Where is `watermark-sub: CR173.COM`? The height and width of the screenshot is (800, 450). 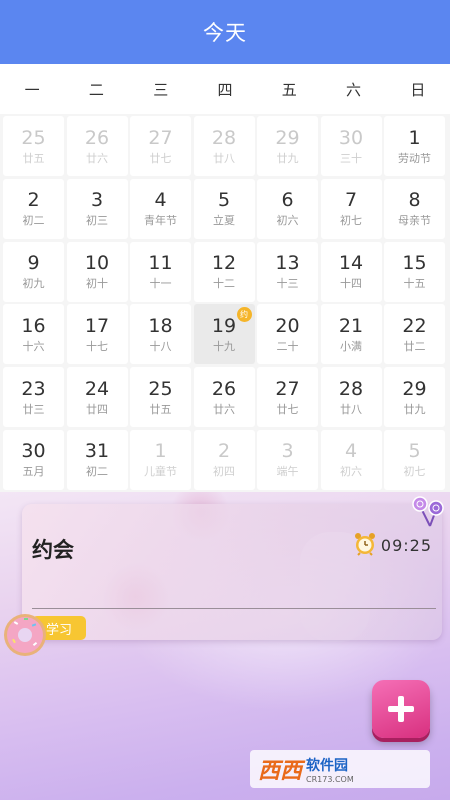 watermark-sub: CR173.COM is located at coordinates (330, 779).